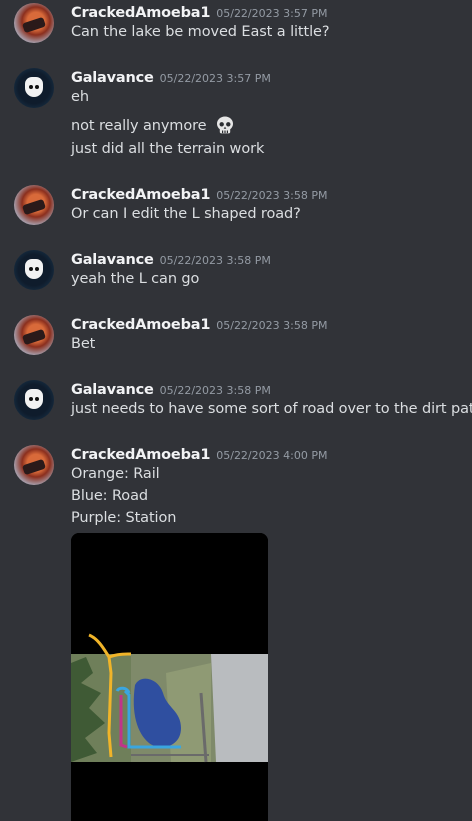  I want to click on message-text: Can the lake be moved East a little?, so click(200, 32).